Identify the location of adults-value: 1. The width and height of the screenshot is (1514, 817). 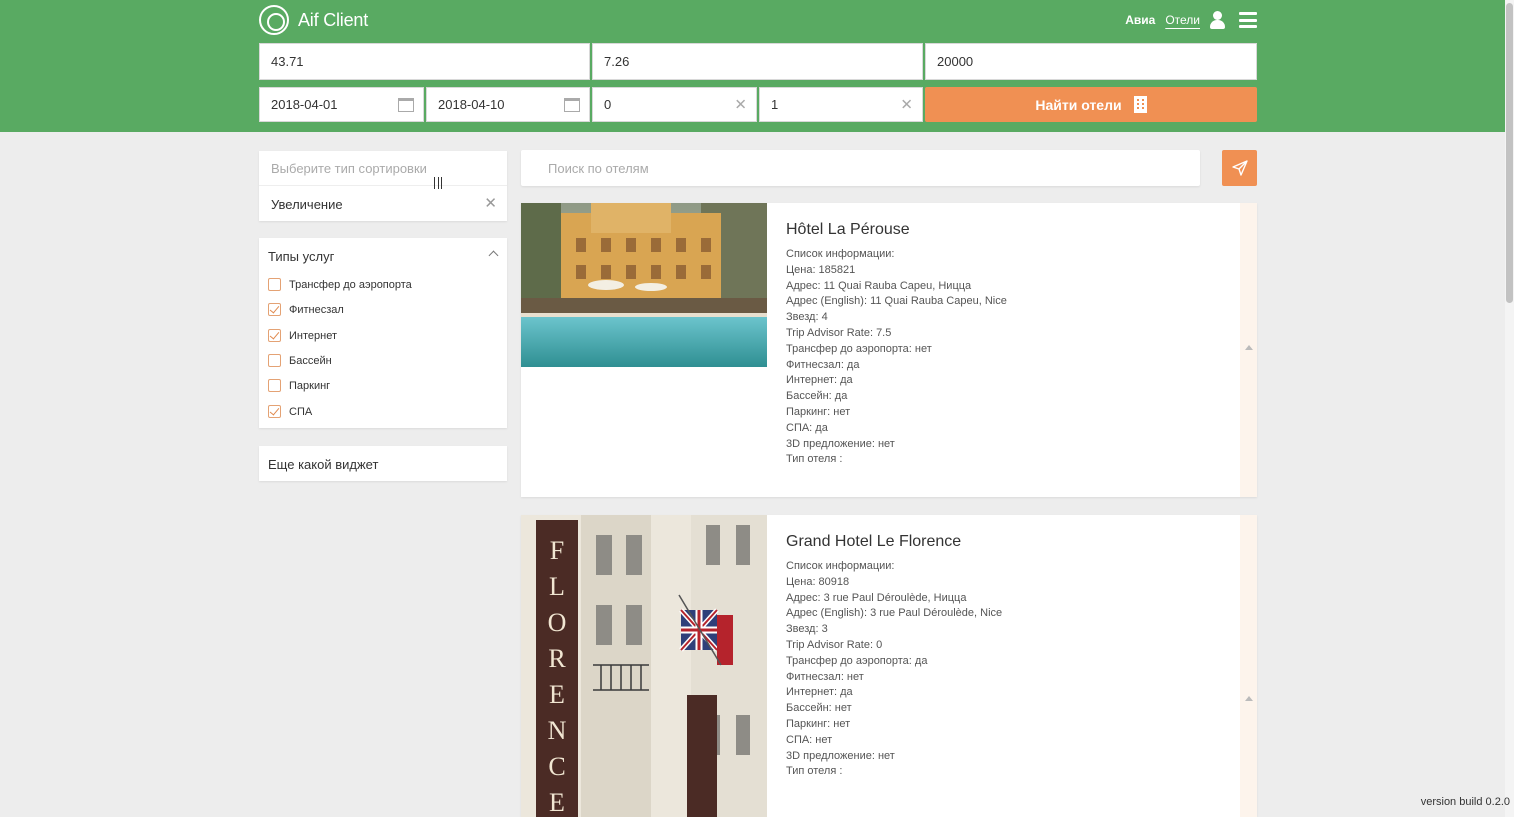
(775, 104).